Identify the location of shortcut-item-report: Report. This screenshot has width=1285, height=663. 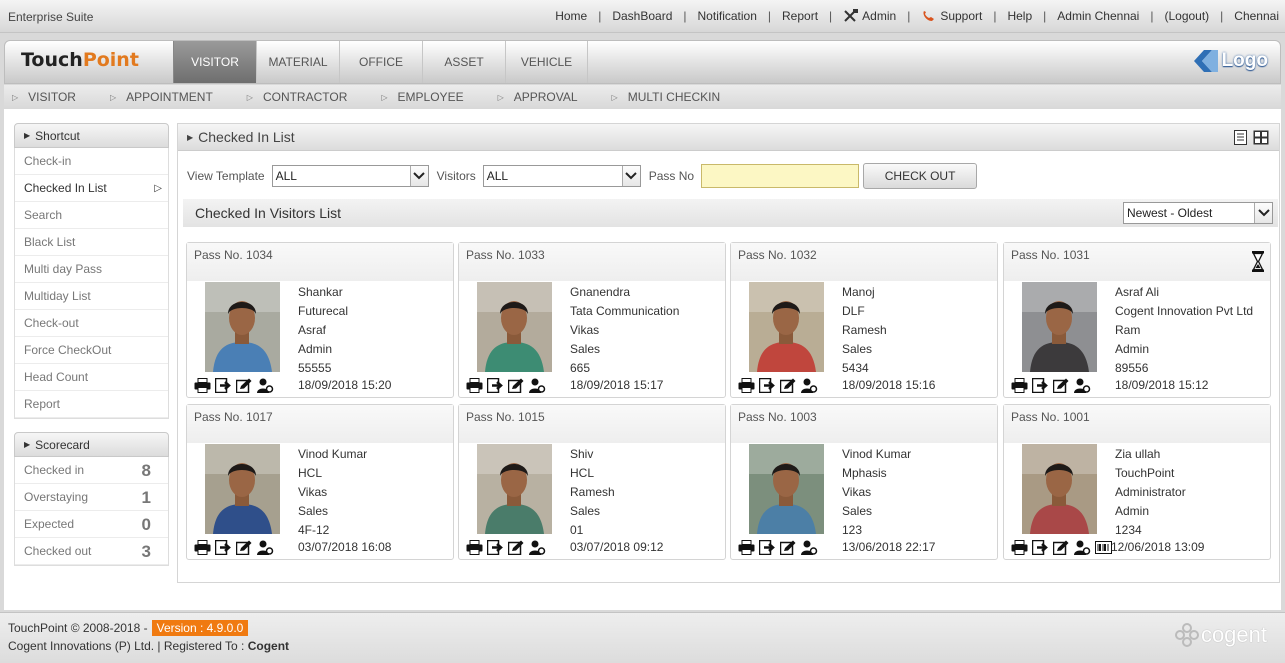
(91, 404).